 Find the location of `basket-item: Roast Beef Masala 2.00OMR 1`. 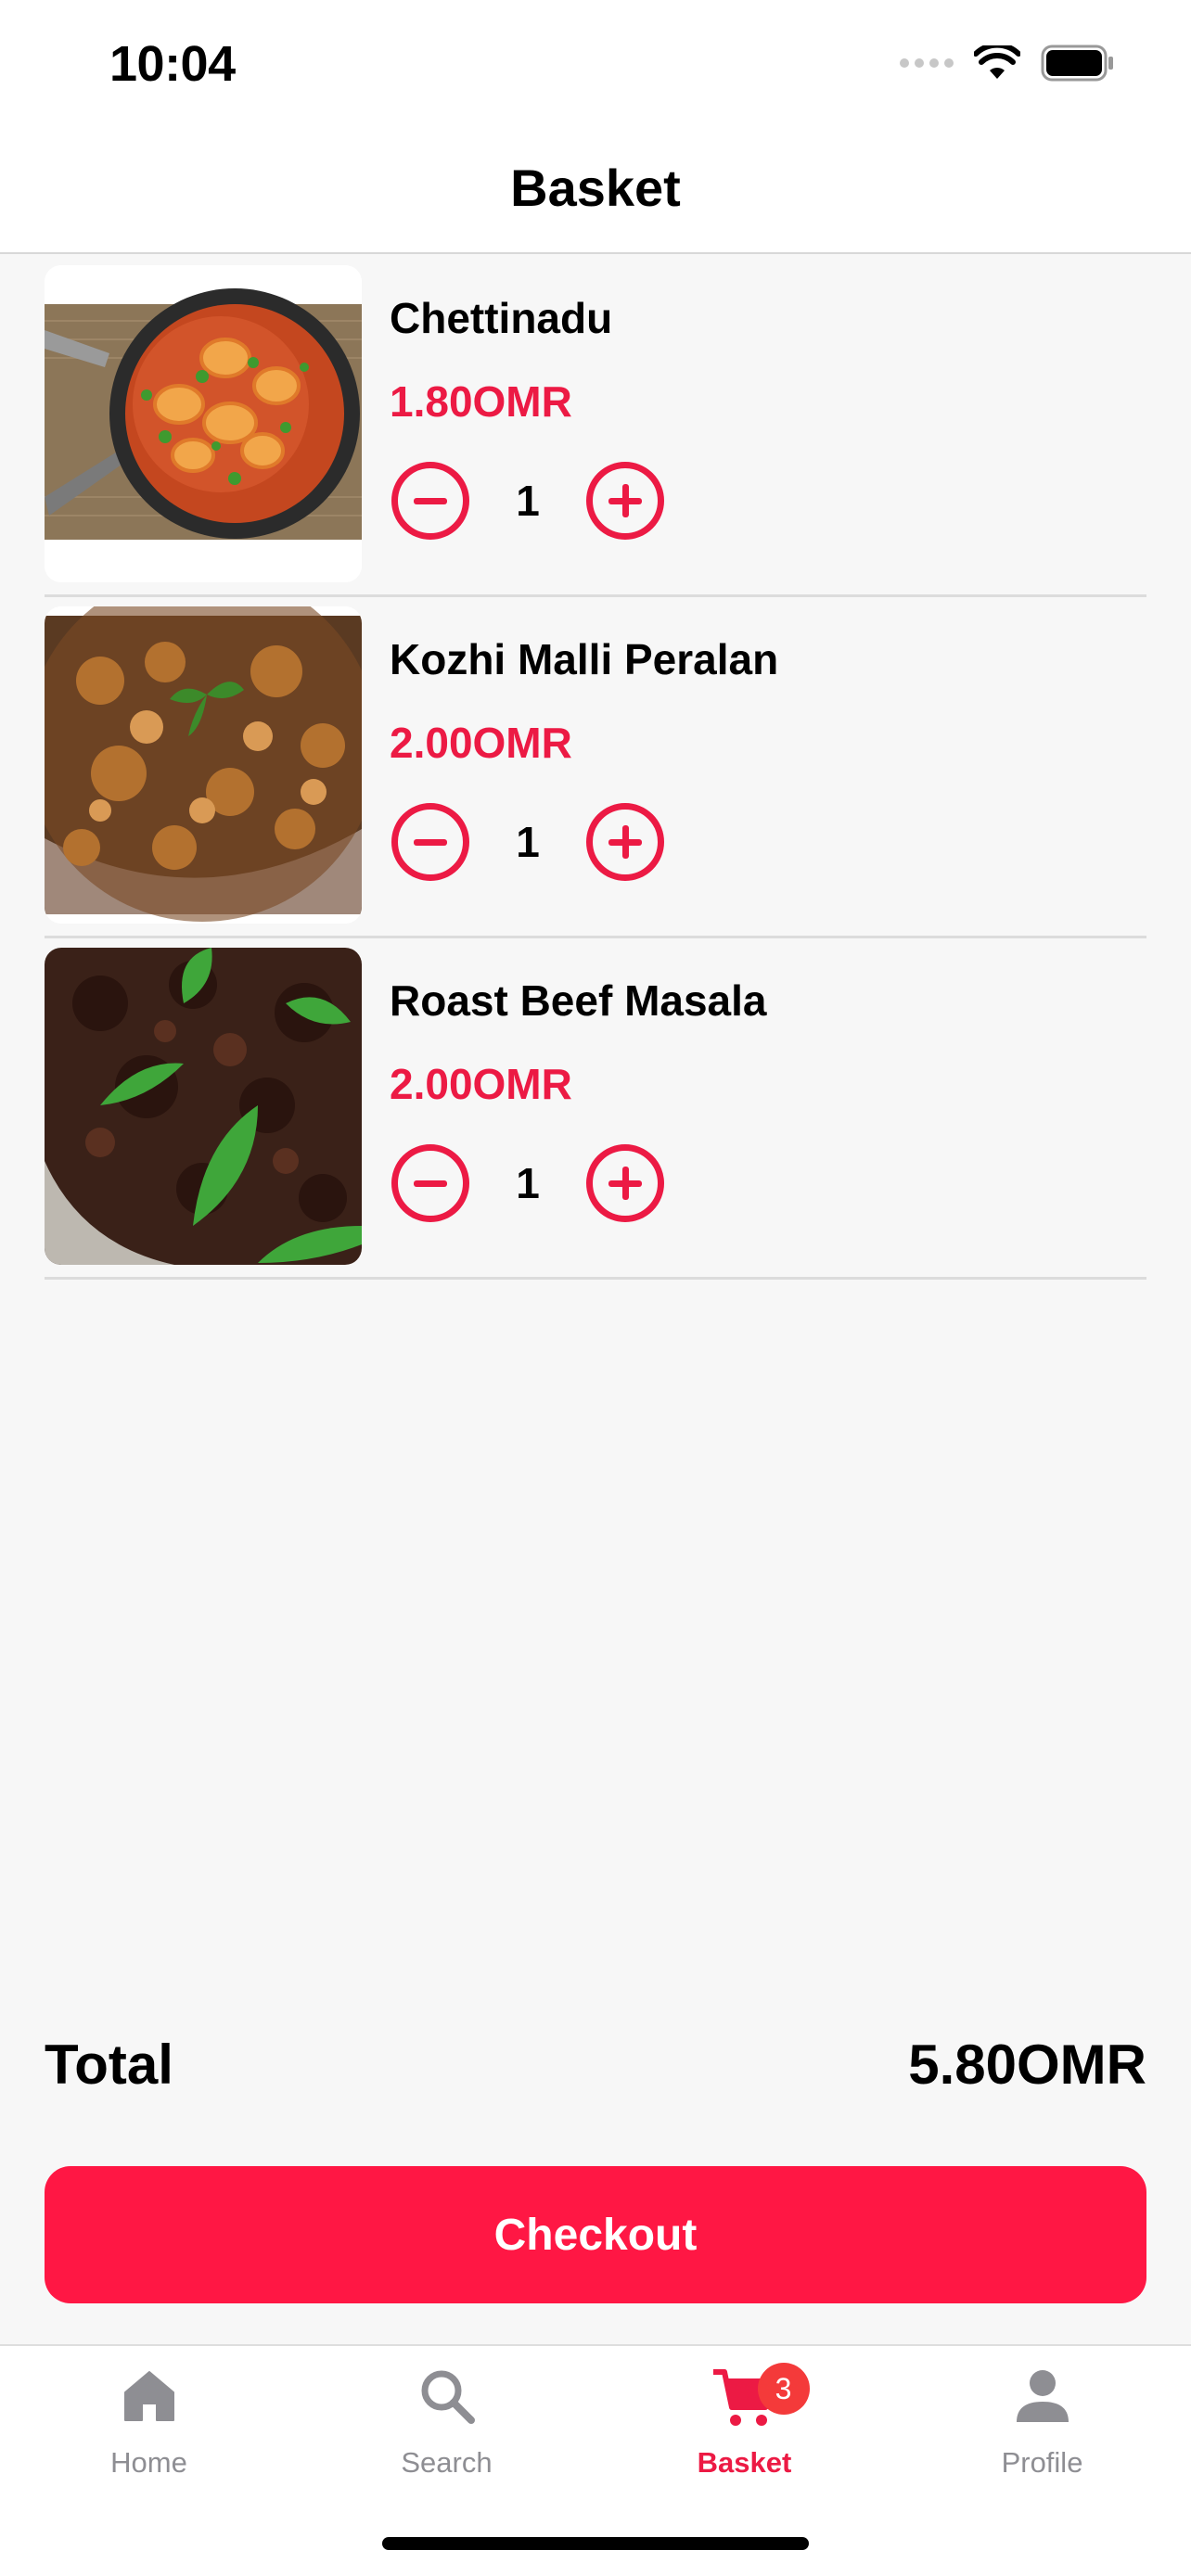

basket-item: Roast Beef Masala 2.00OMR 1 is located at coordinates (595, 1109).